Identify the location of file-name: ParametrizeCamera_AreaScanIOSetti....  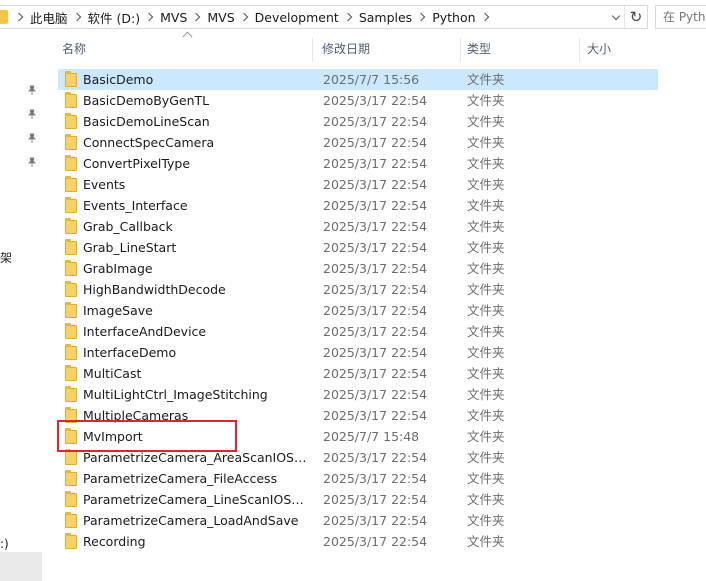
(196, 457).